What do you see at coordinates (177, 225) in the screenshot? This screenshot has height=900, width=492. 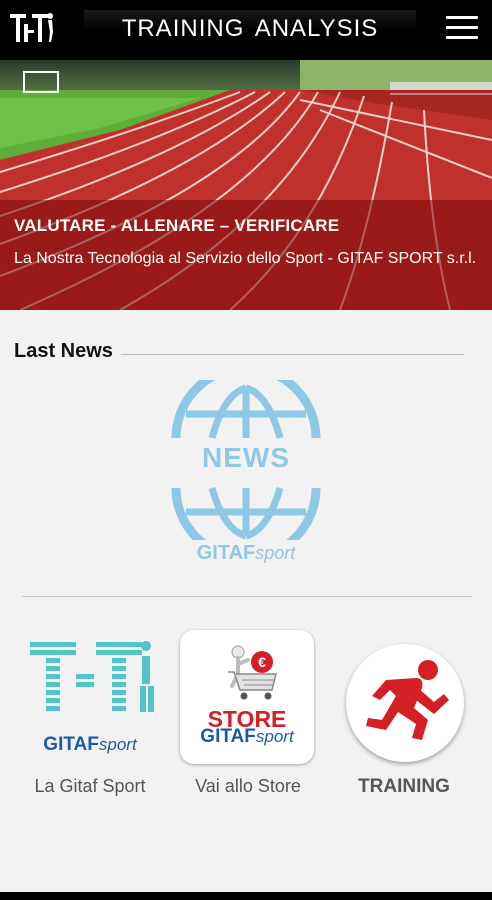 I see `hero-headline: VALUTARE - ALLENARE – VERIFICARE` at bounding box center [177, 225].